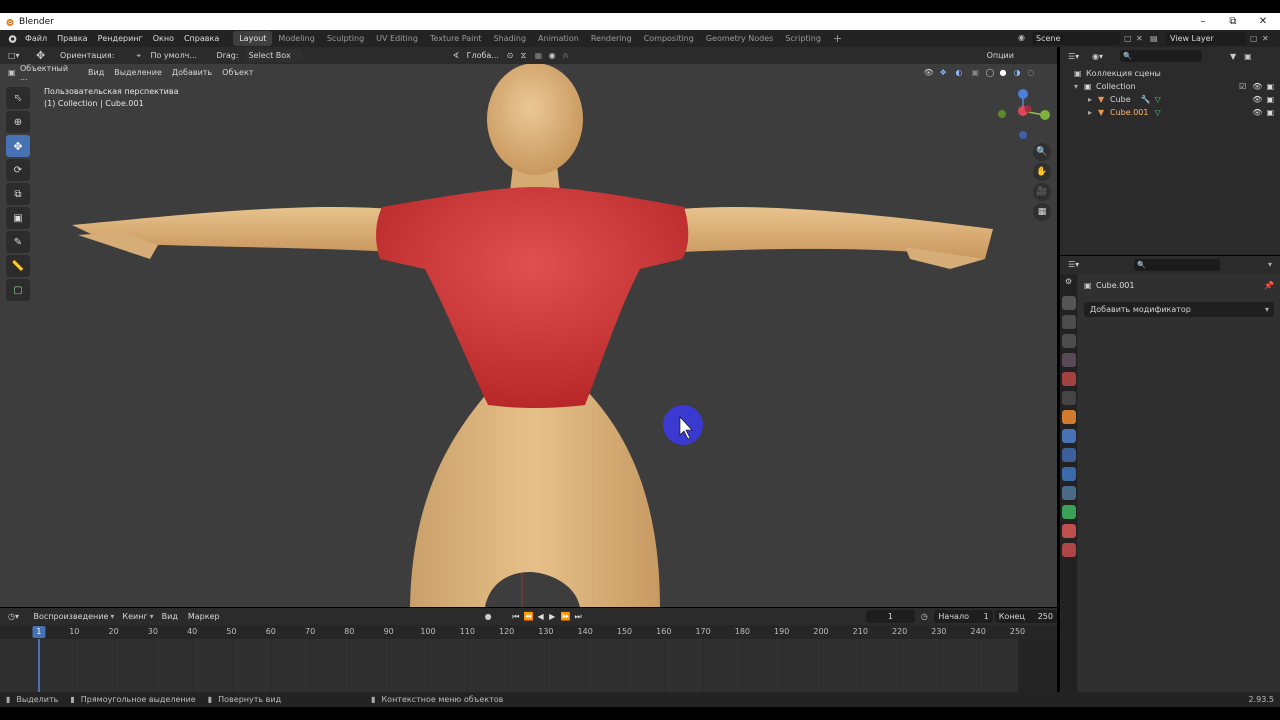 The image size is (1280, 720). Describe the element at coordinates (72, 38) in the screenshot. I see `menu-edit: Правка` at that location.